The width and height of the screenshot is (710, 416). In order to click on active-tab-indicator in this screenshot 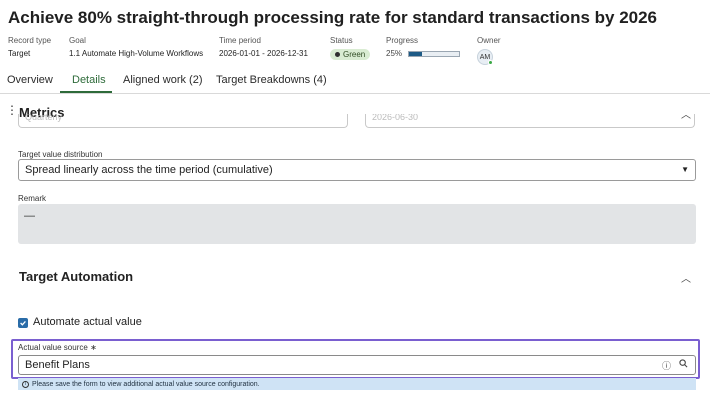, I will do `click(86, 92)`.